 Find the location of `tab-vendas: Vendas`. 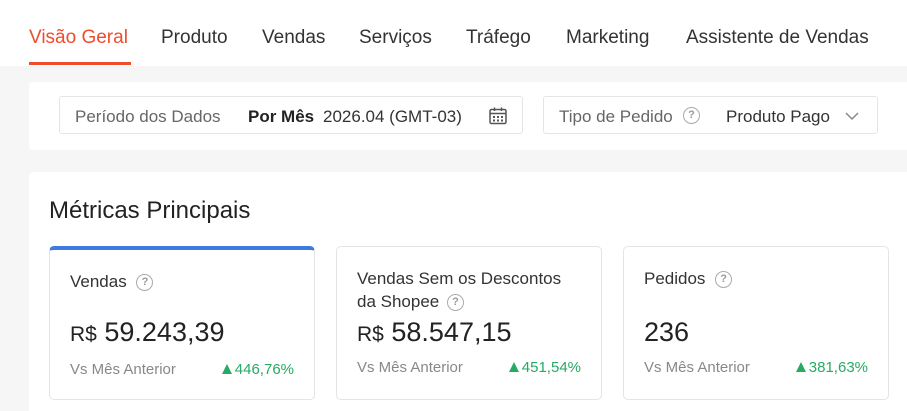

tab-vendas: Vendas is located at coordinates (293, 38).